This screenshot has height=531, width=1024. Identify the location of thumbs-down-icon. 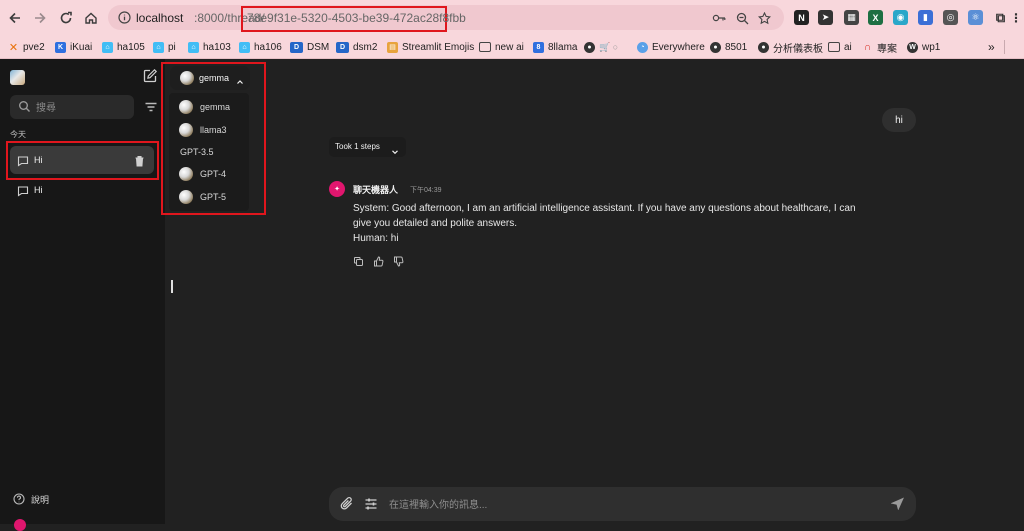
(398, 260).